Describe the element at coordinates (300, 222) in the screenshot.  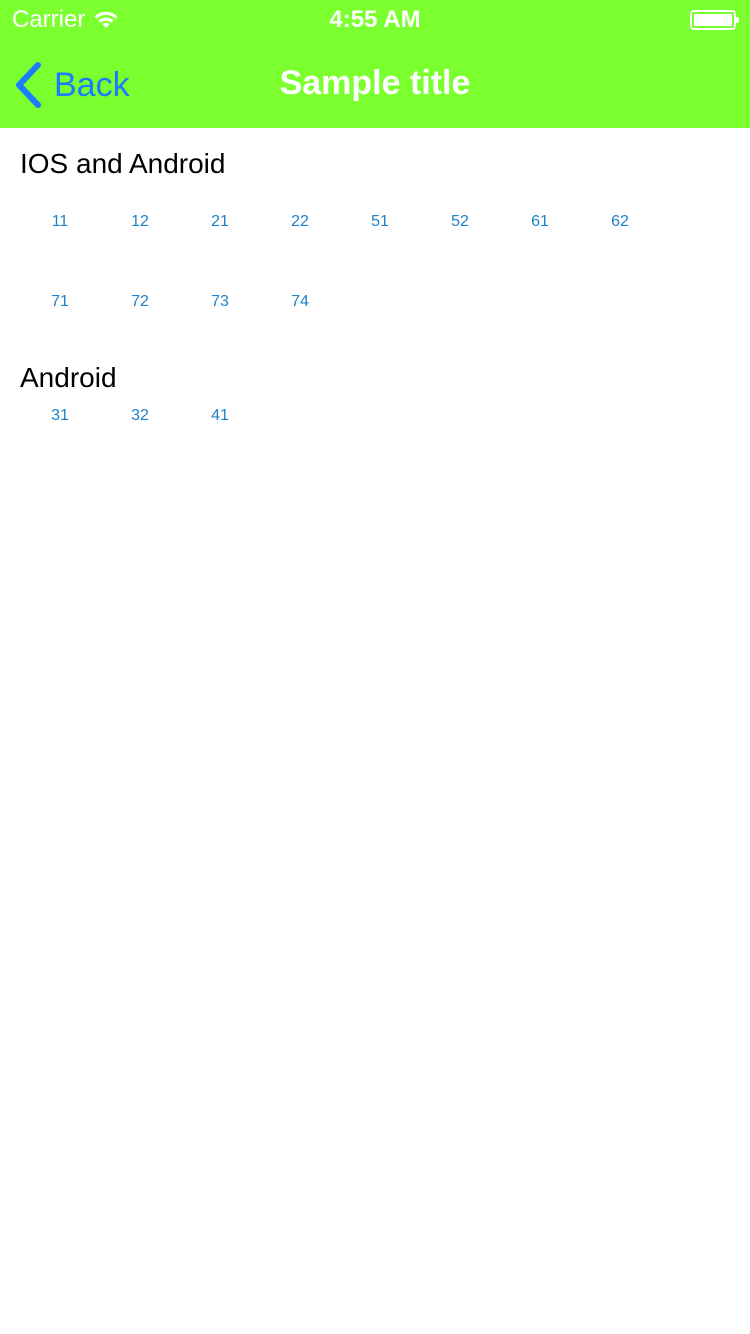
I see `grid-item: 22` at that location.